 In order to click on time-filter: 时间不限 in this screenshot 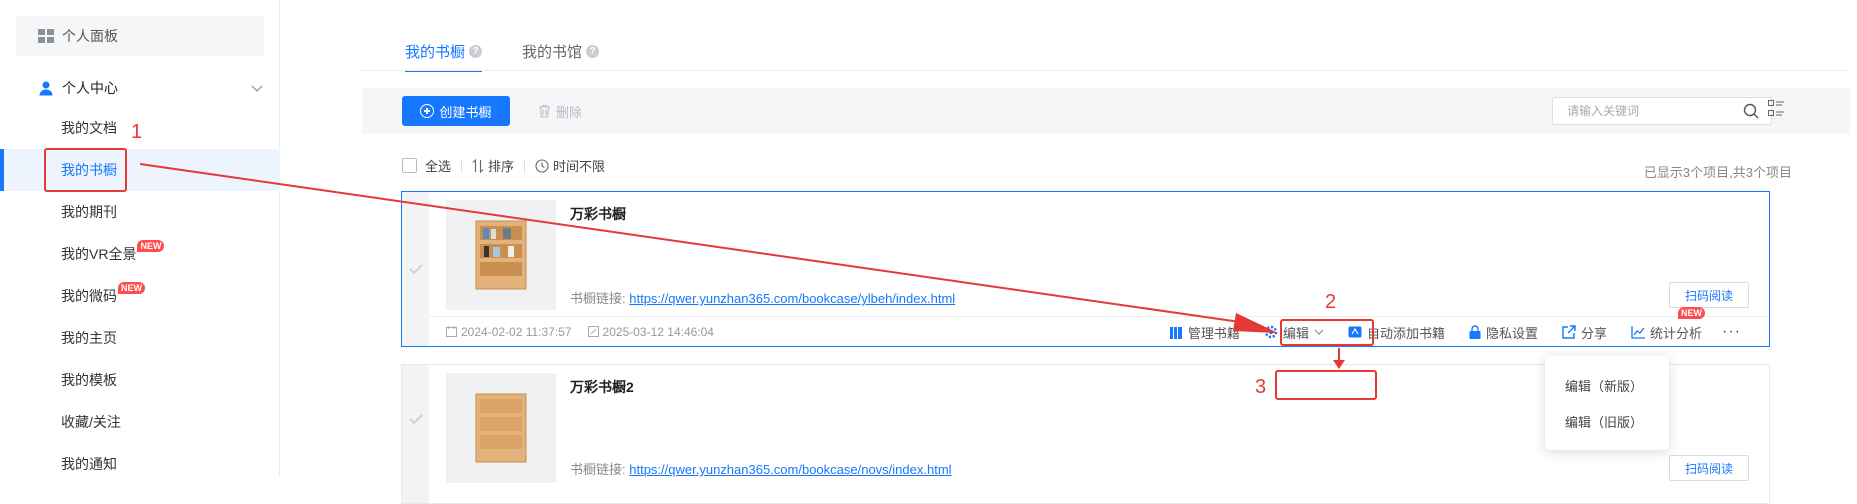, I will do `click(570, 165)`.